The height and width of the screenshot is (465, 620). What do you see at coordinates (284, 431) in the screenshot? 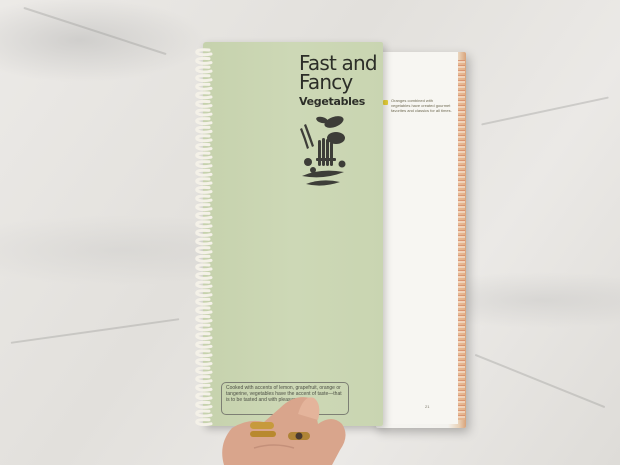
I see `hand-holding-book` at bounding box center [284, 431].